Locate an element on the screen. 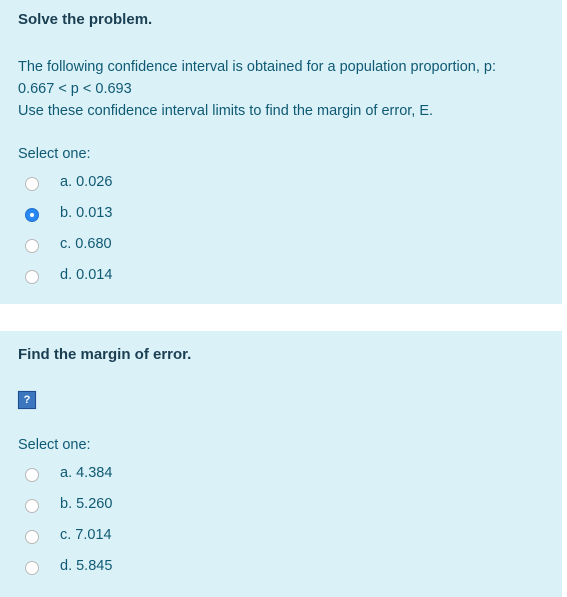 The width and height of the screenshot is (567, 597). option-label: c. 7.014 is located at coordinates (86, 535).